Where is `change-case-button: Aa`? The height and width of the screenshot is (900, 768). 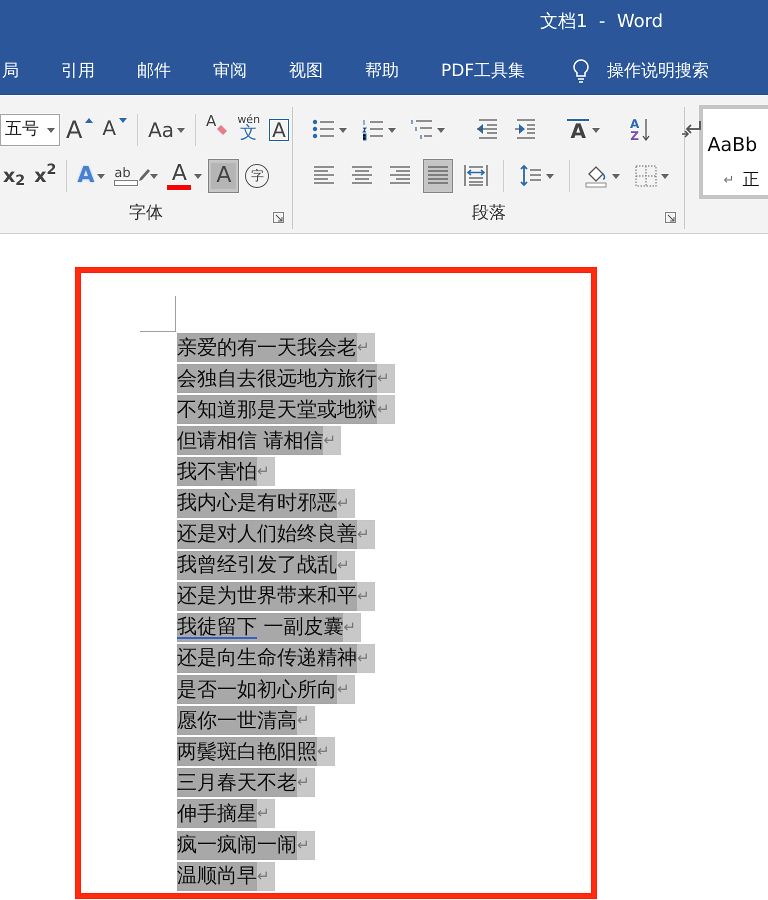
change-case-button: Aa is located at coordinates (166, 130).